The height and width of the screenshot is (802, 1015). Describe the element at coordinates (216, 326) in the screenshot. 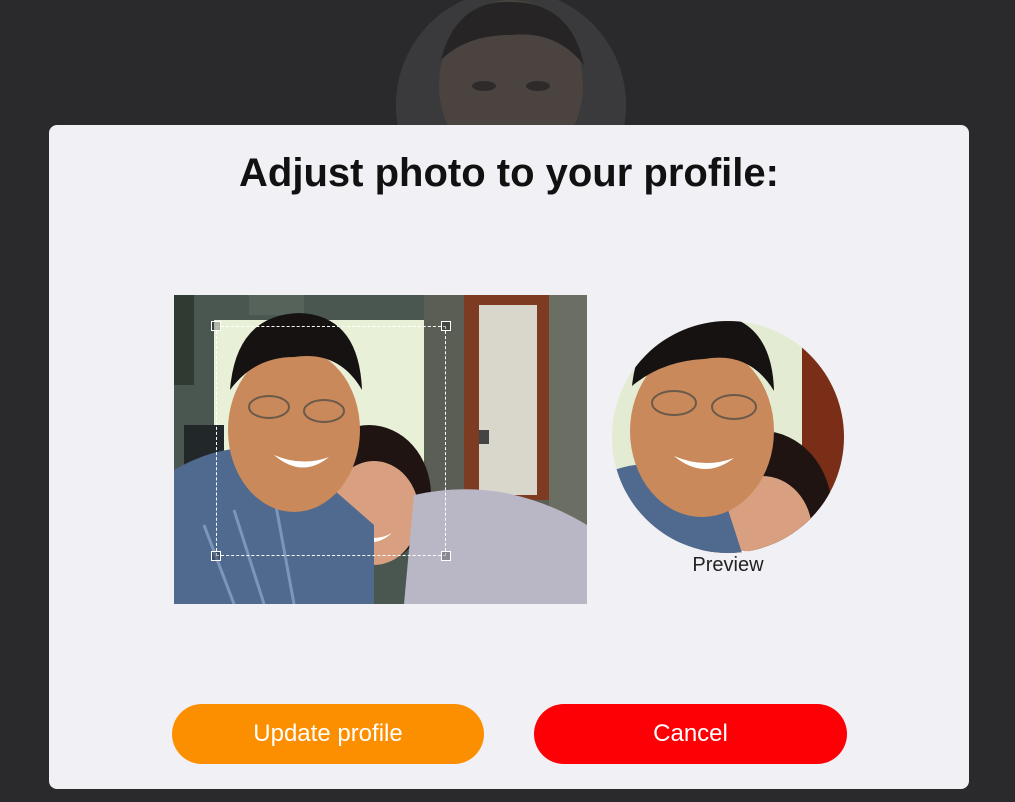

I see `crop-handle-top-left-icon` at that location.